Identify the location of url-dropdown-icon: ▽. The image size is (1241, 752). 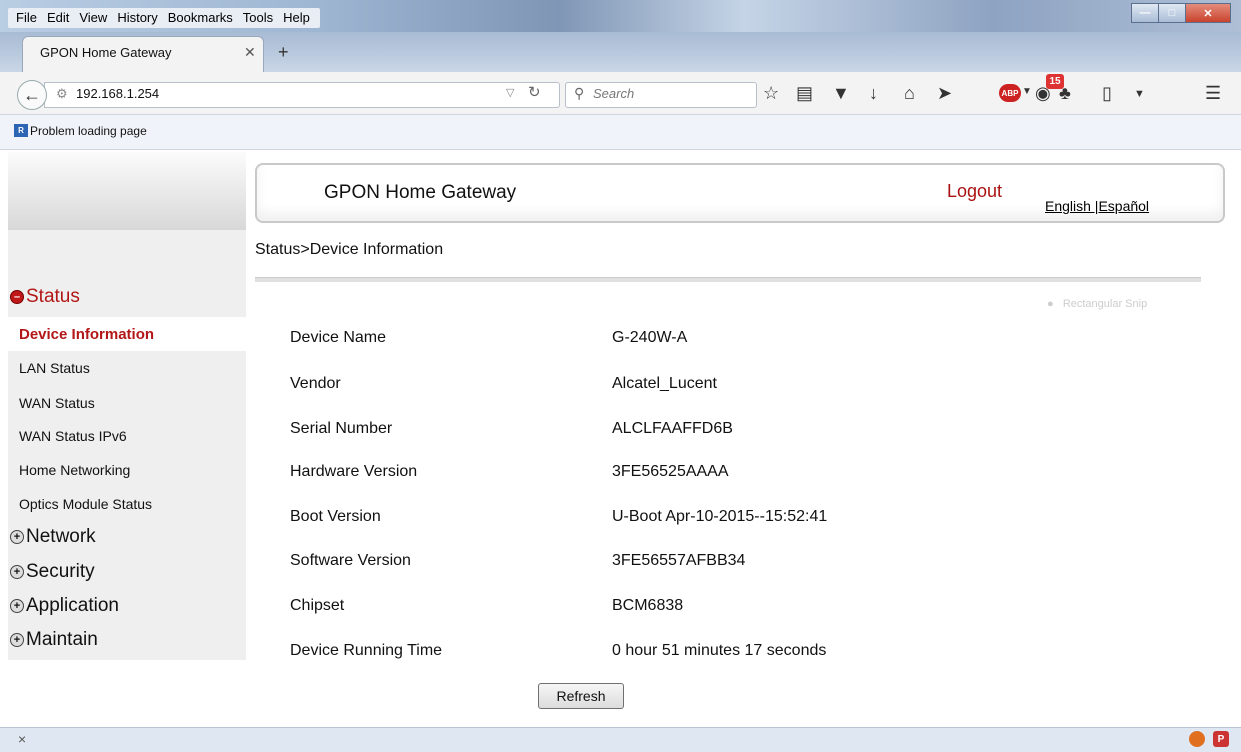
(510, 92).